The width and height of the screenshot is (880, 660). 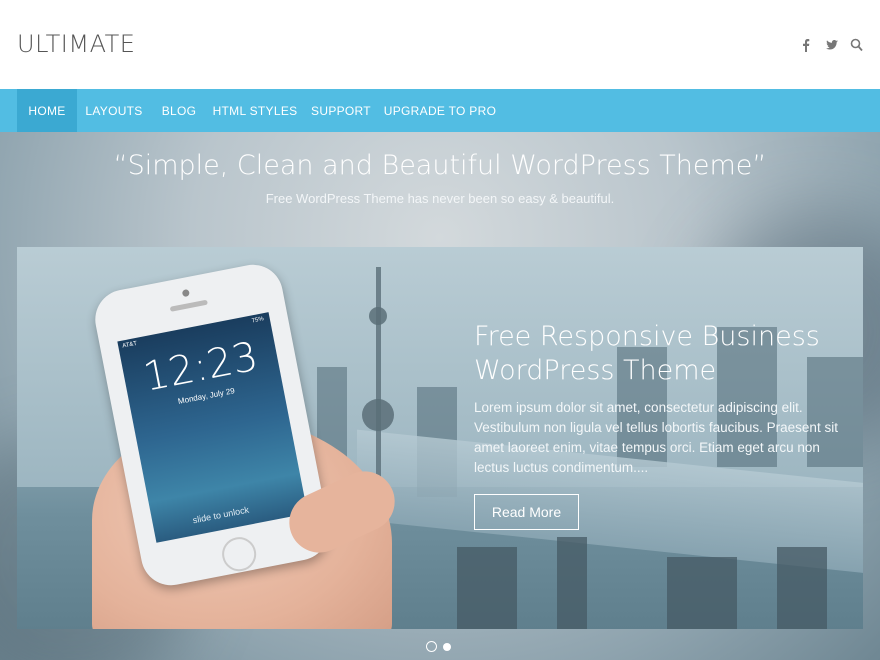 What do you see at coordinates (47, 110) in the screenshot?
I see `nav-item-home: HOME` at bounding box center [47, 110].